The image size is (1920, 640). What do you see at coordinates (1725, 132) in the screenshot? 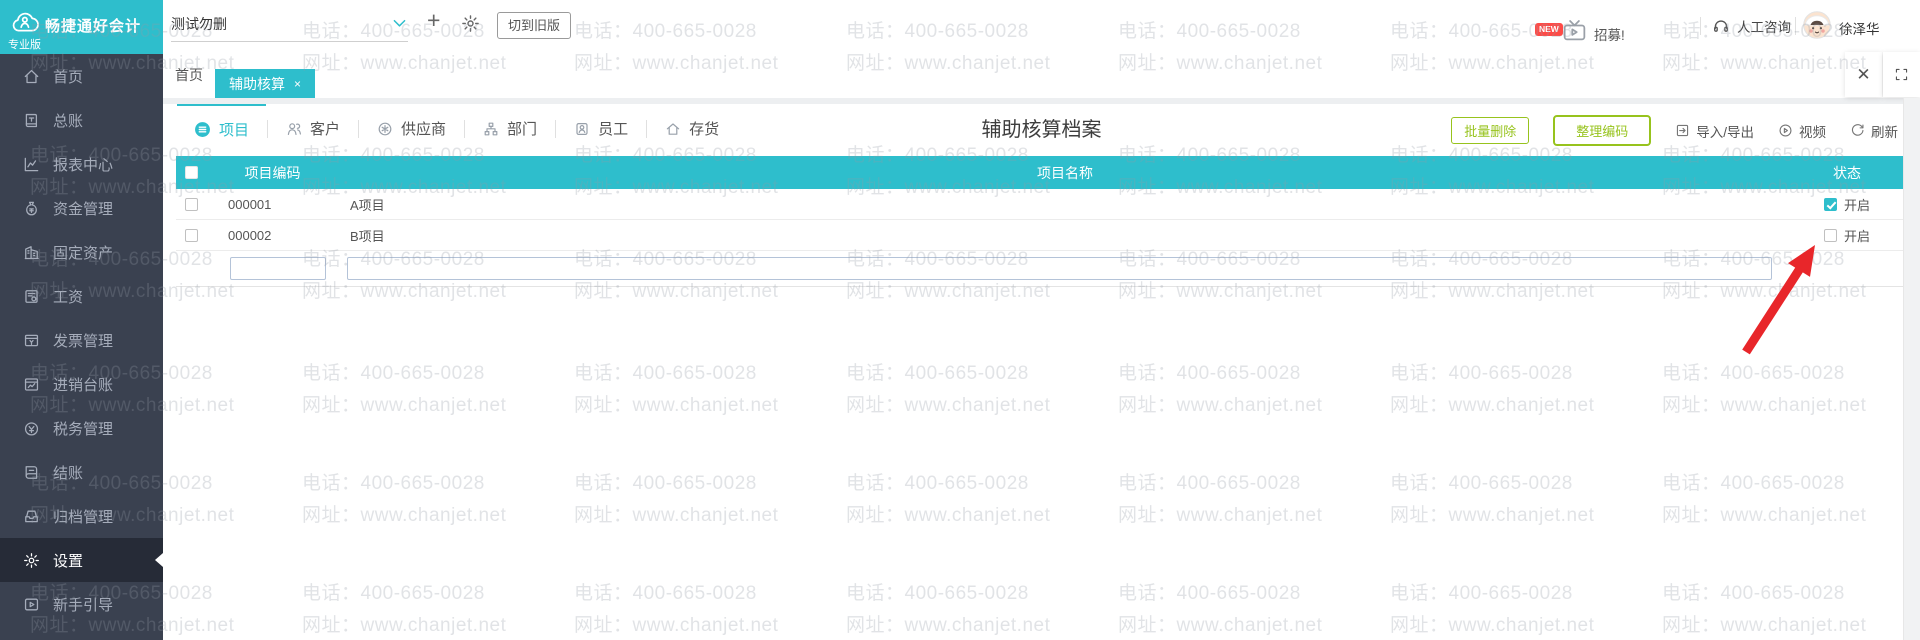
I see `import-export-label: 导入/导出` at bounding box center [1725, 132].